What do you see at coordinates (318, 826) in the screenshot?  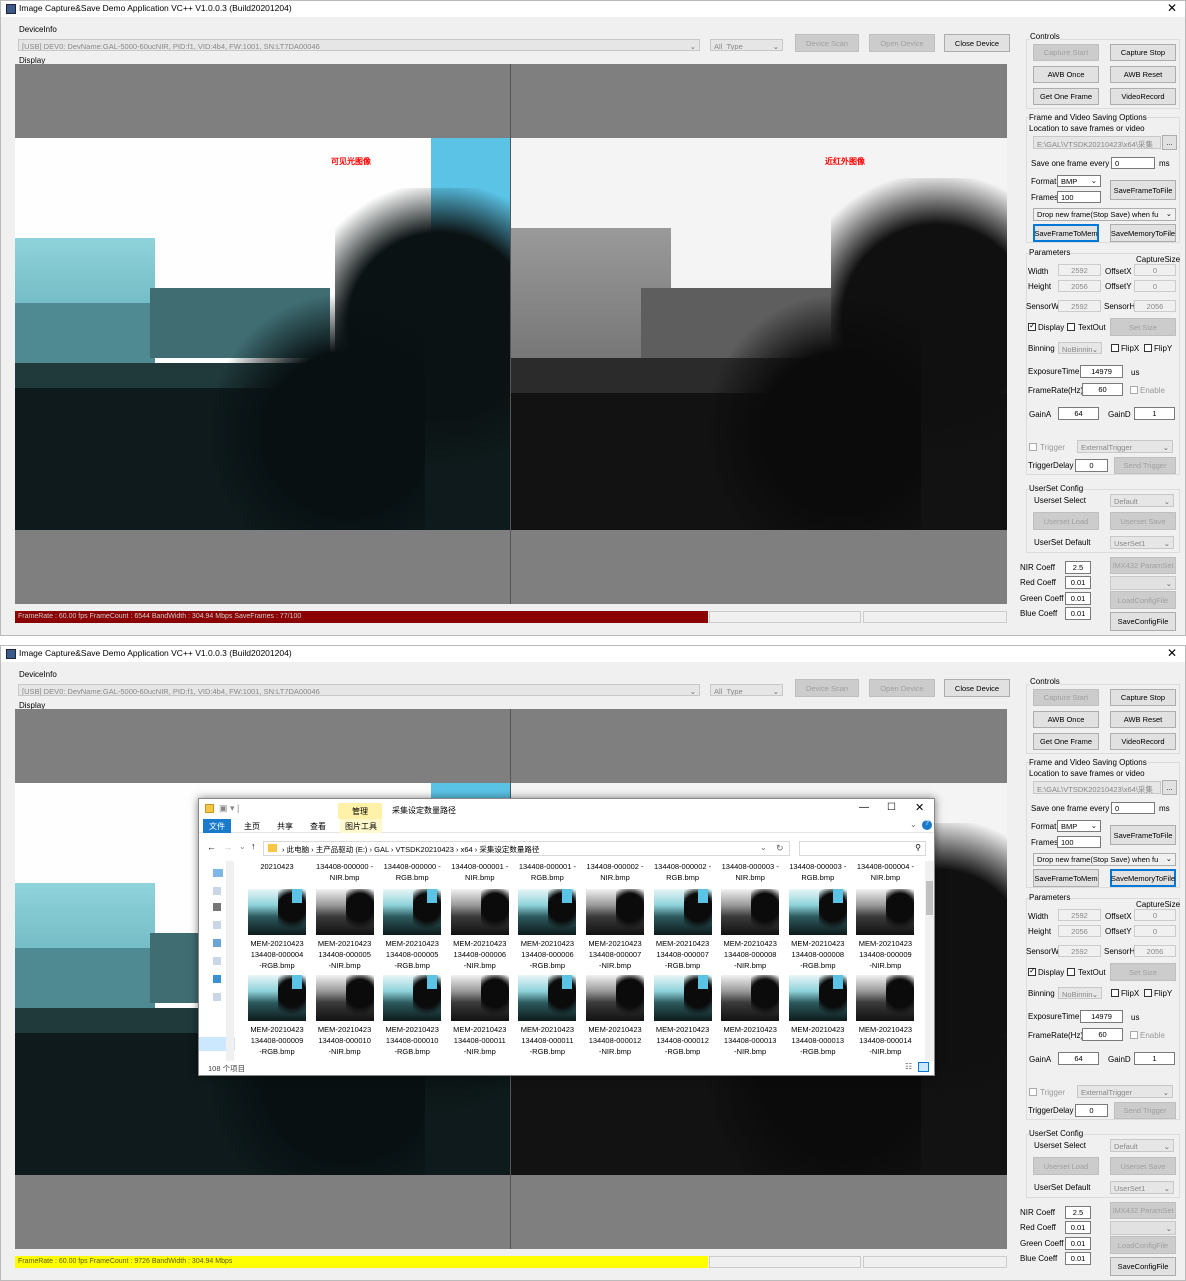 I see `tab-view: 查看` at bounding box center [318, 826].